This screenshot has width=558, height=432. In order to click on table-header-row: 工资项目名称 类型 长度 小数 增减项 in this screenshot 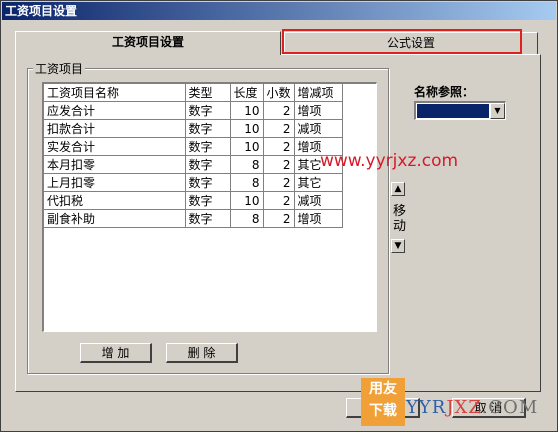, I will do `click(193, 93)`.